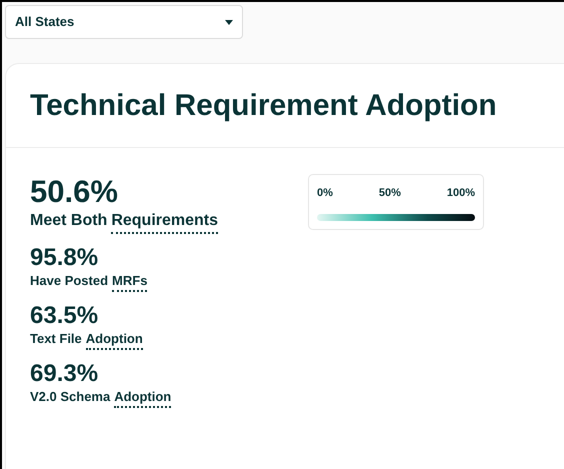 This screenshot has width=564, height=469. What do you see at coordinates (229, 22) in the screenshot?
I see `caret-icon` at bounding box center [229, 22].